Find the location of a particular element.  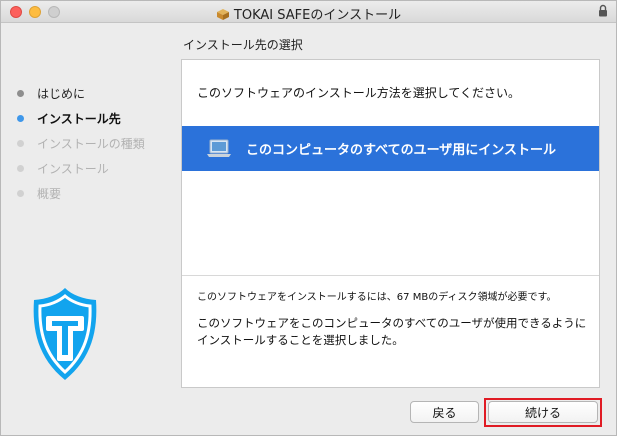

panel-divider is located at coordinates (390, 275).